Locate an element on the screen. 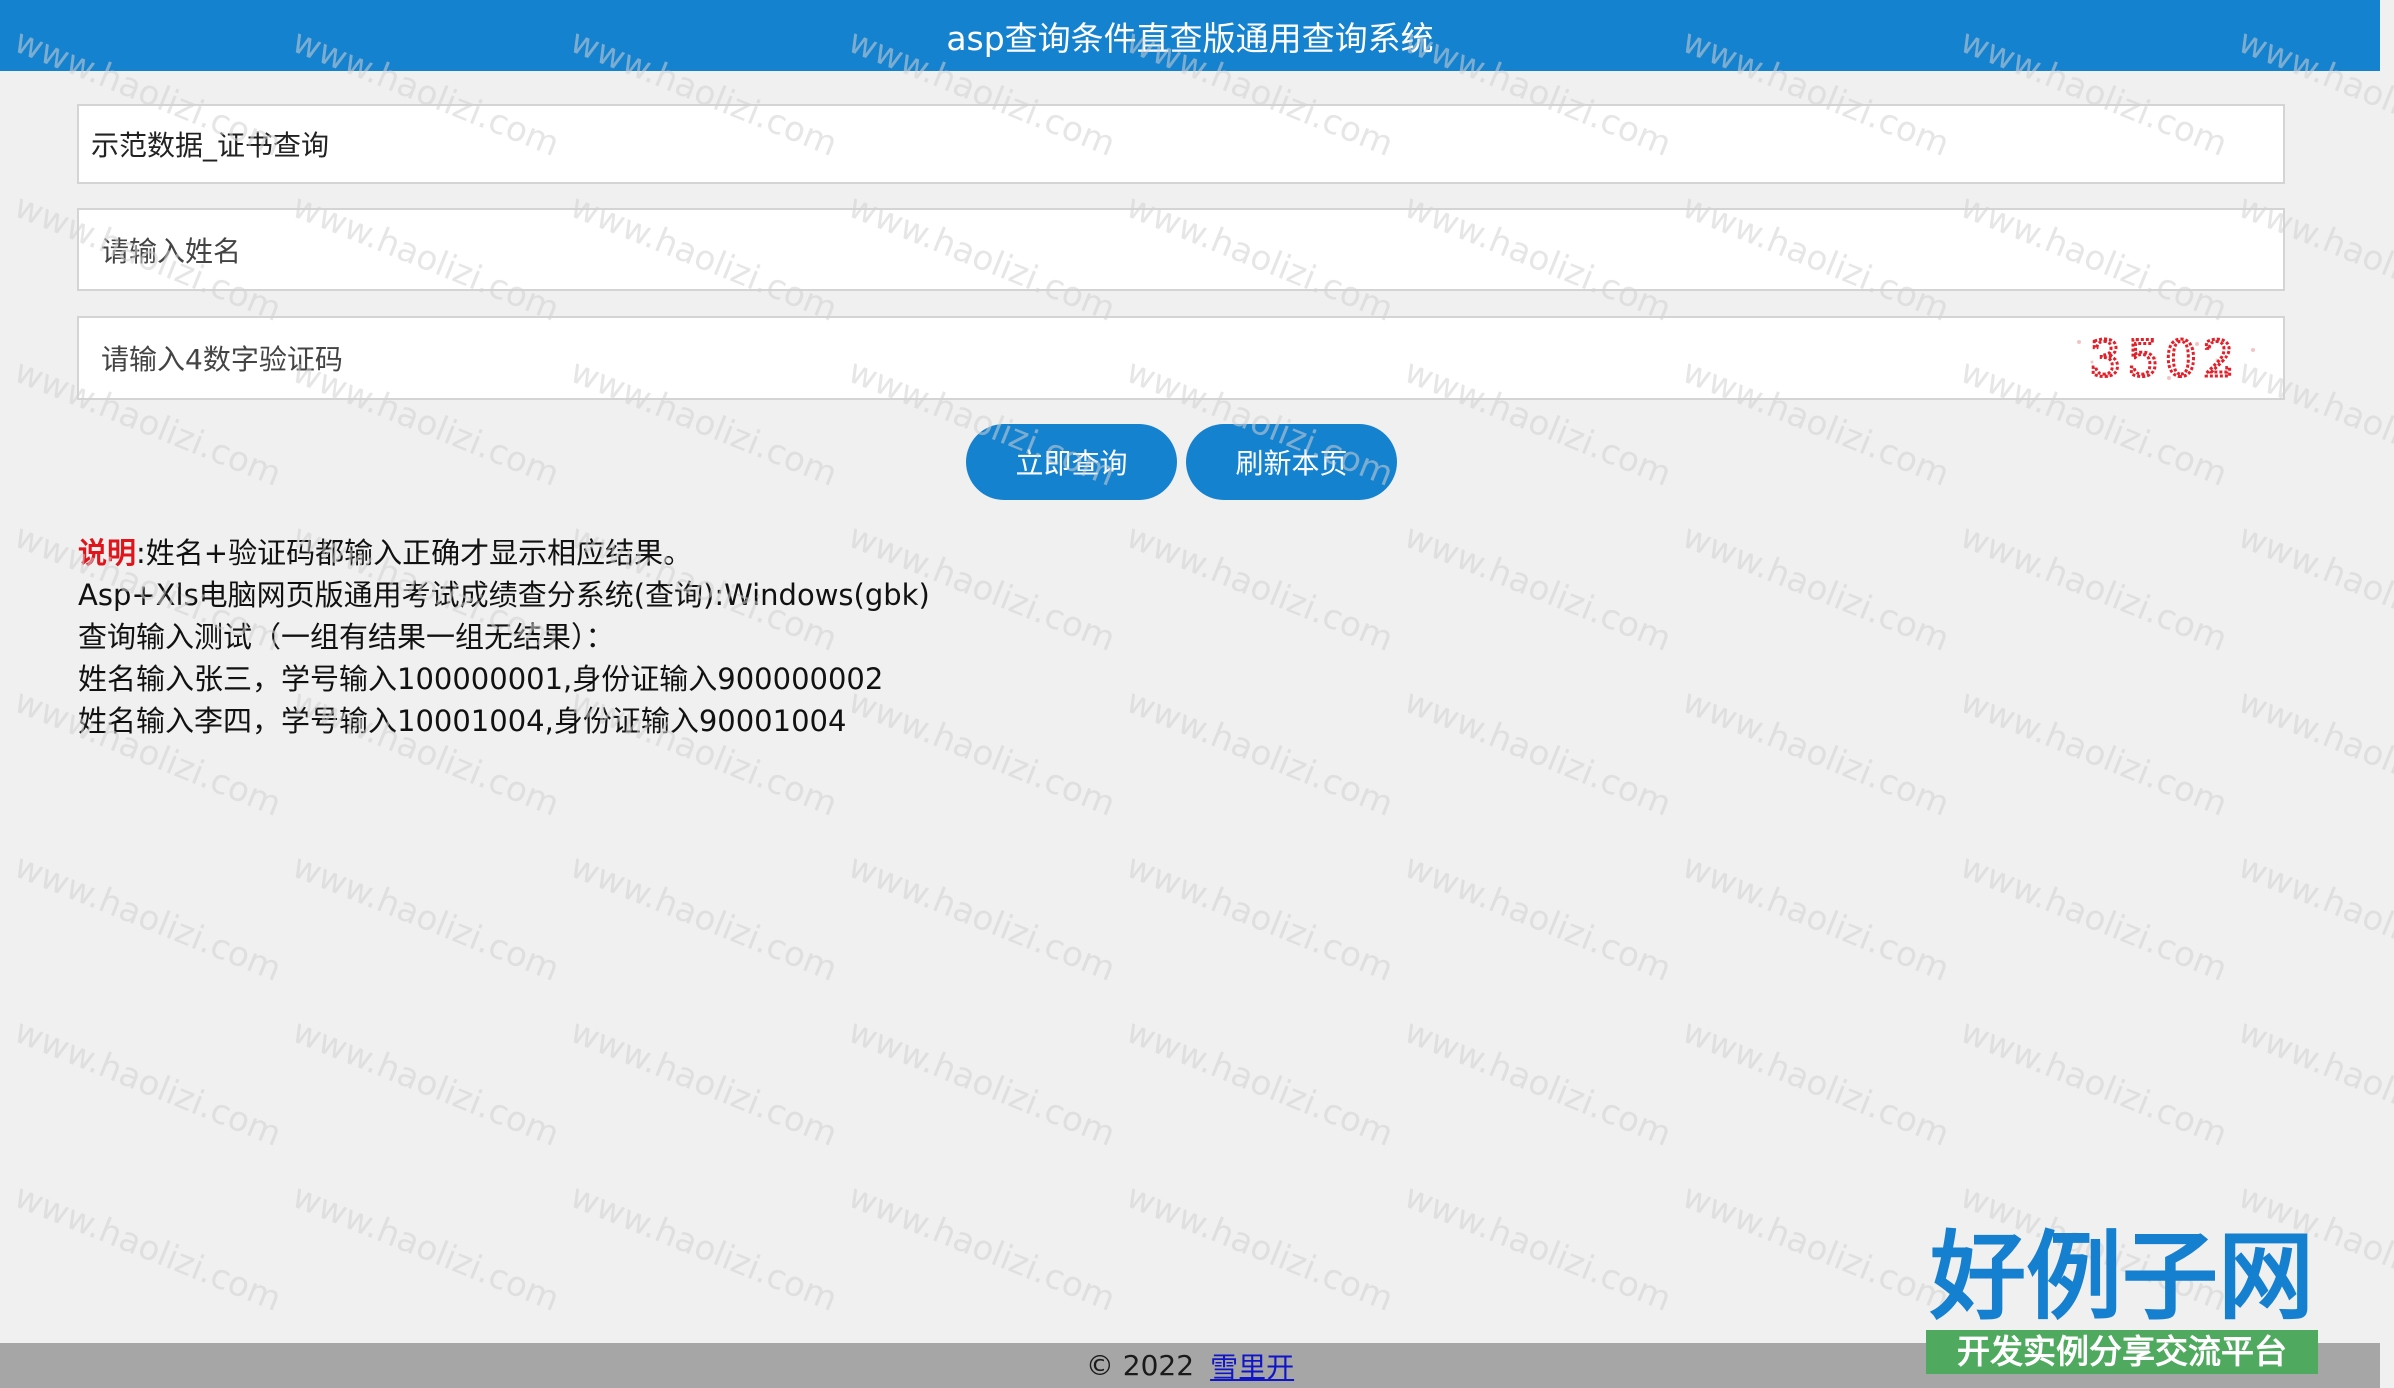 Image resolution: width=2394 pixels, height=1388 pixels. captcha-input: 请输入4数字验证码 3502 is located at coordinates (1181, 358).